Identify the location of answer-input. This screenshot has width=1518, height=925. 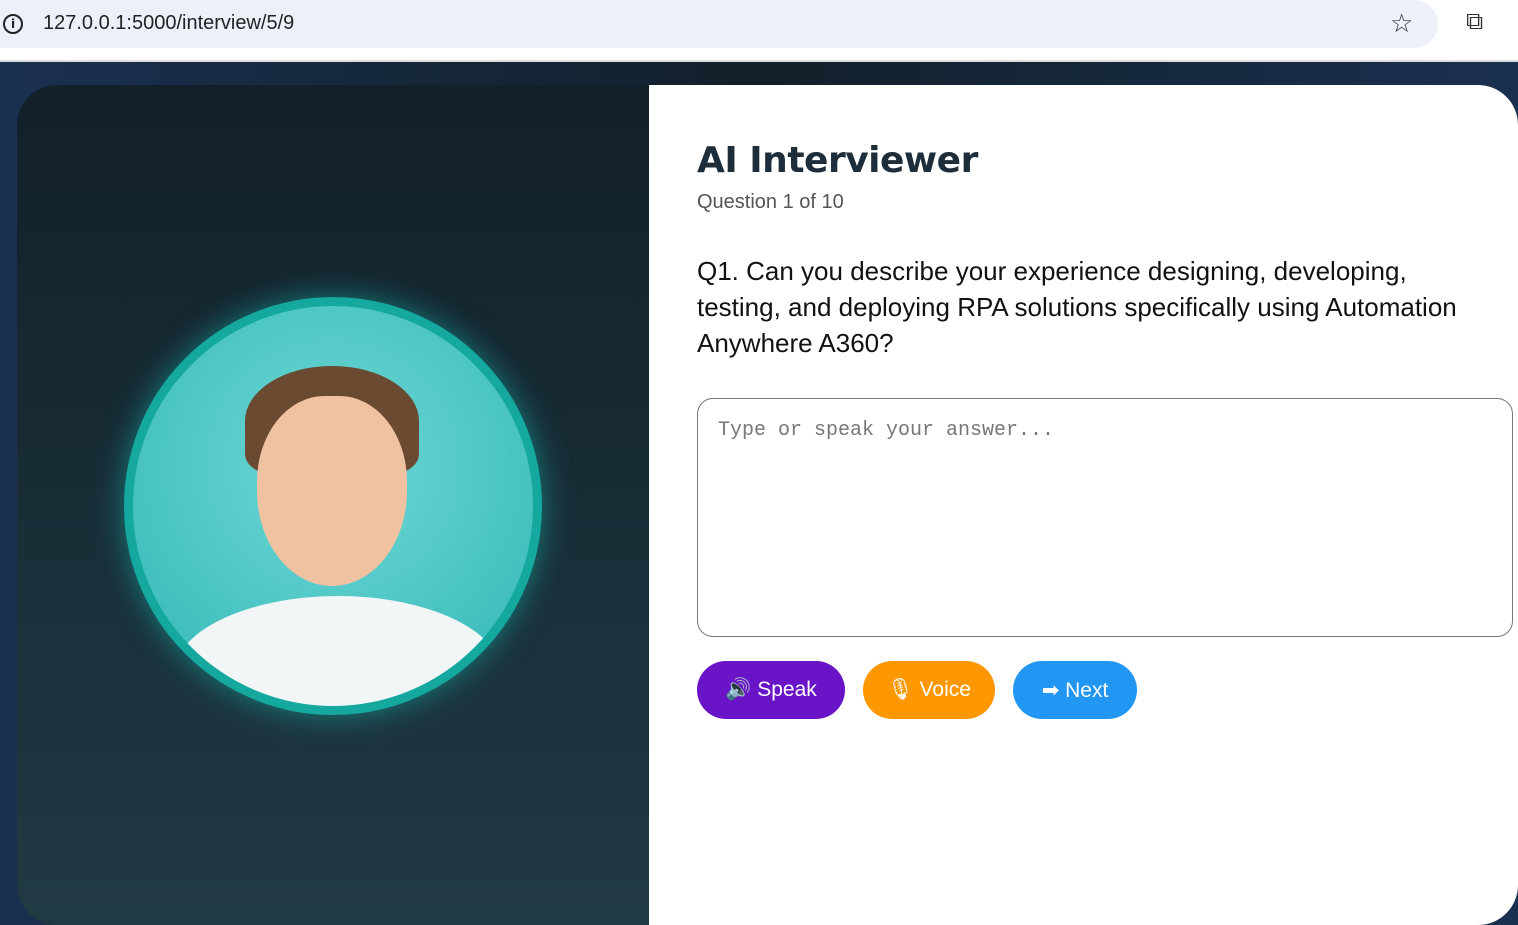
(1105, 517).